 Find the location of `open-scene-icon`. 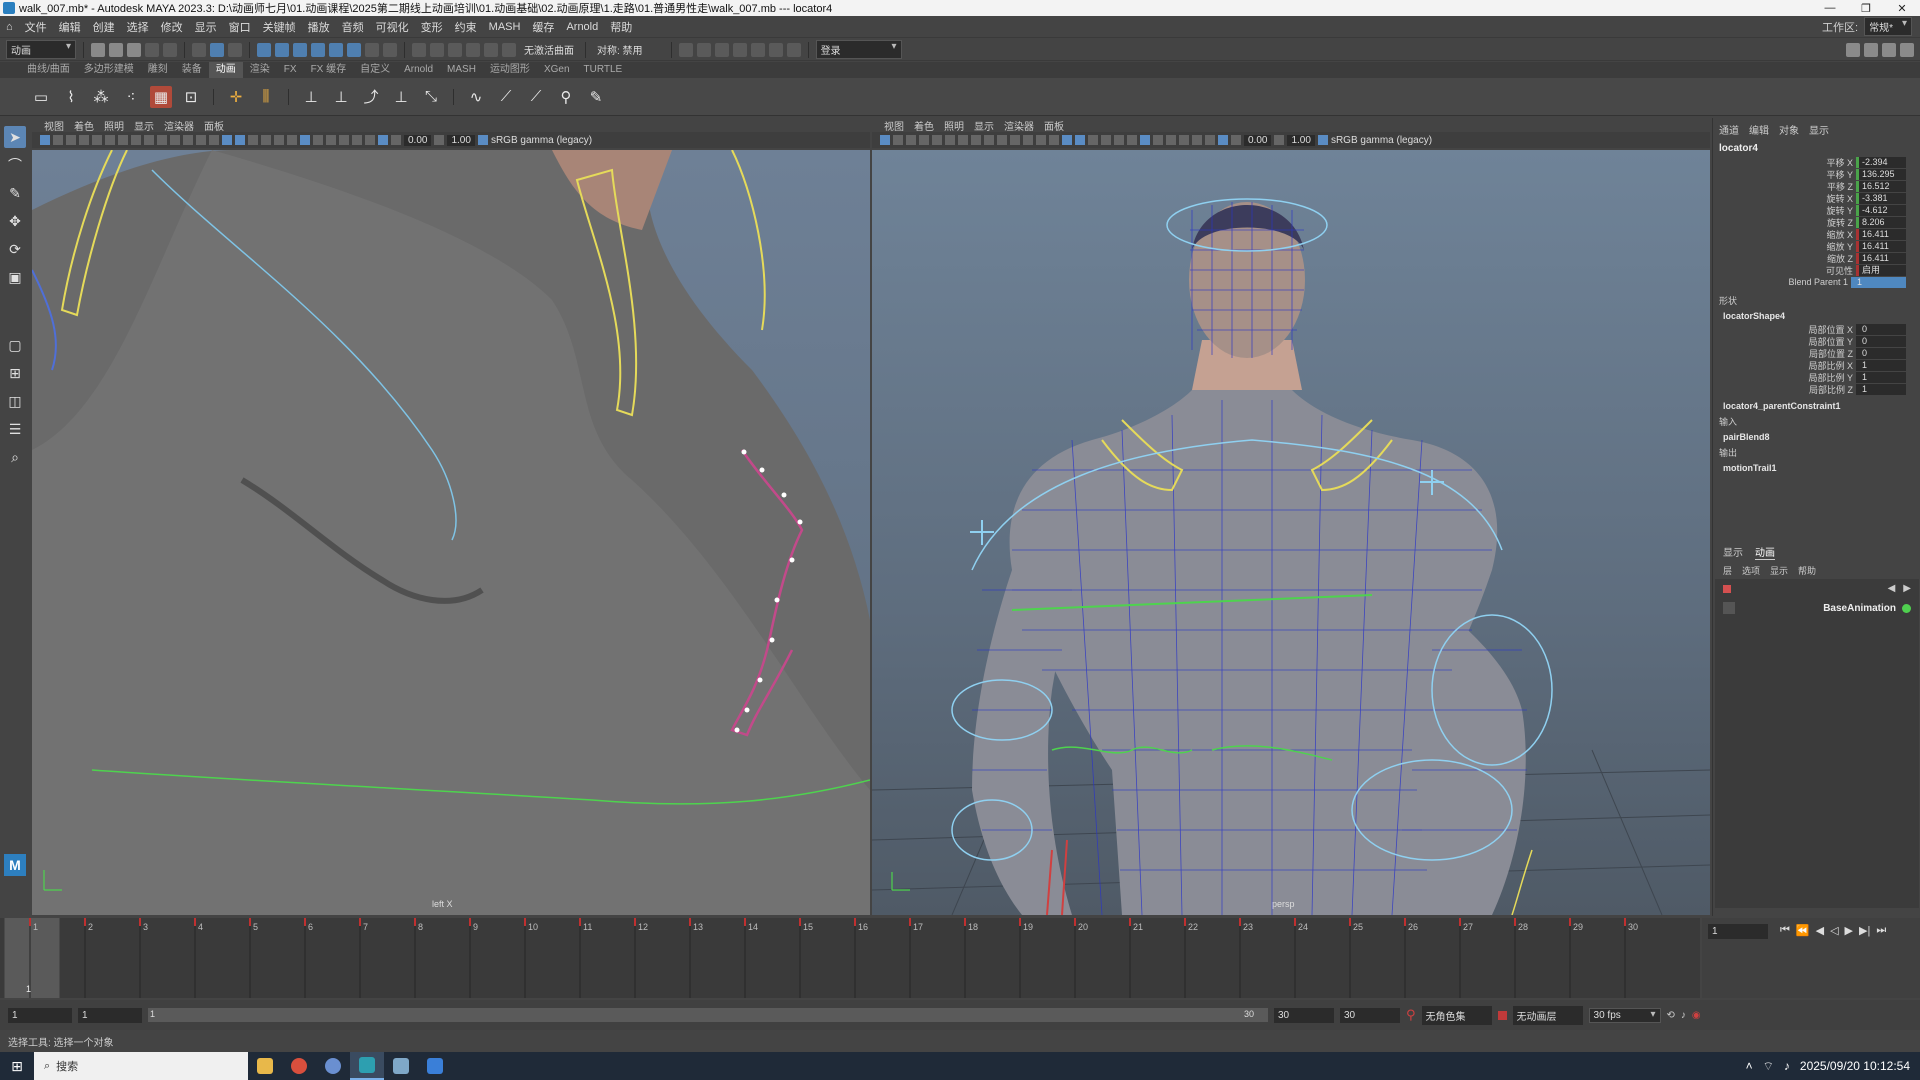

open-scene-icon is located at coordinates (116, 49).